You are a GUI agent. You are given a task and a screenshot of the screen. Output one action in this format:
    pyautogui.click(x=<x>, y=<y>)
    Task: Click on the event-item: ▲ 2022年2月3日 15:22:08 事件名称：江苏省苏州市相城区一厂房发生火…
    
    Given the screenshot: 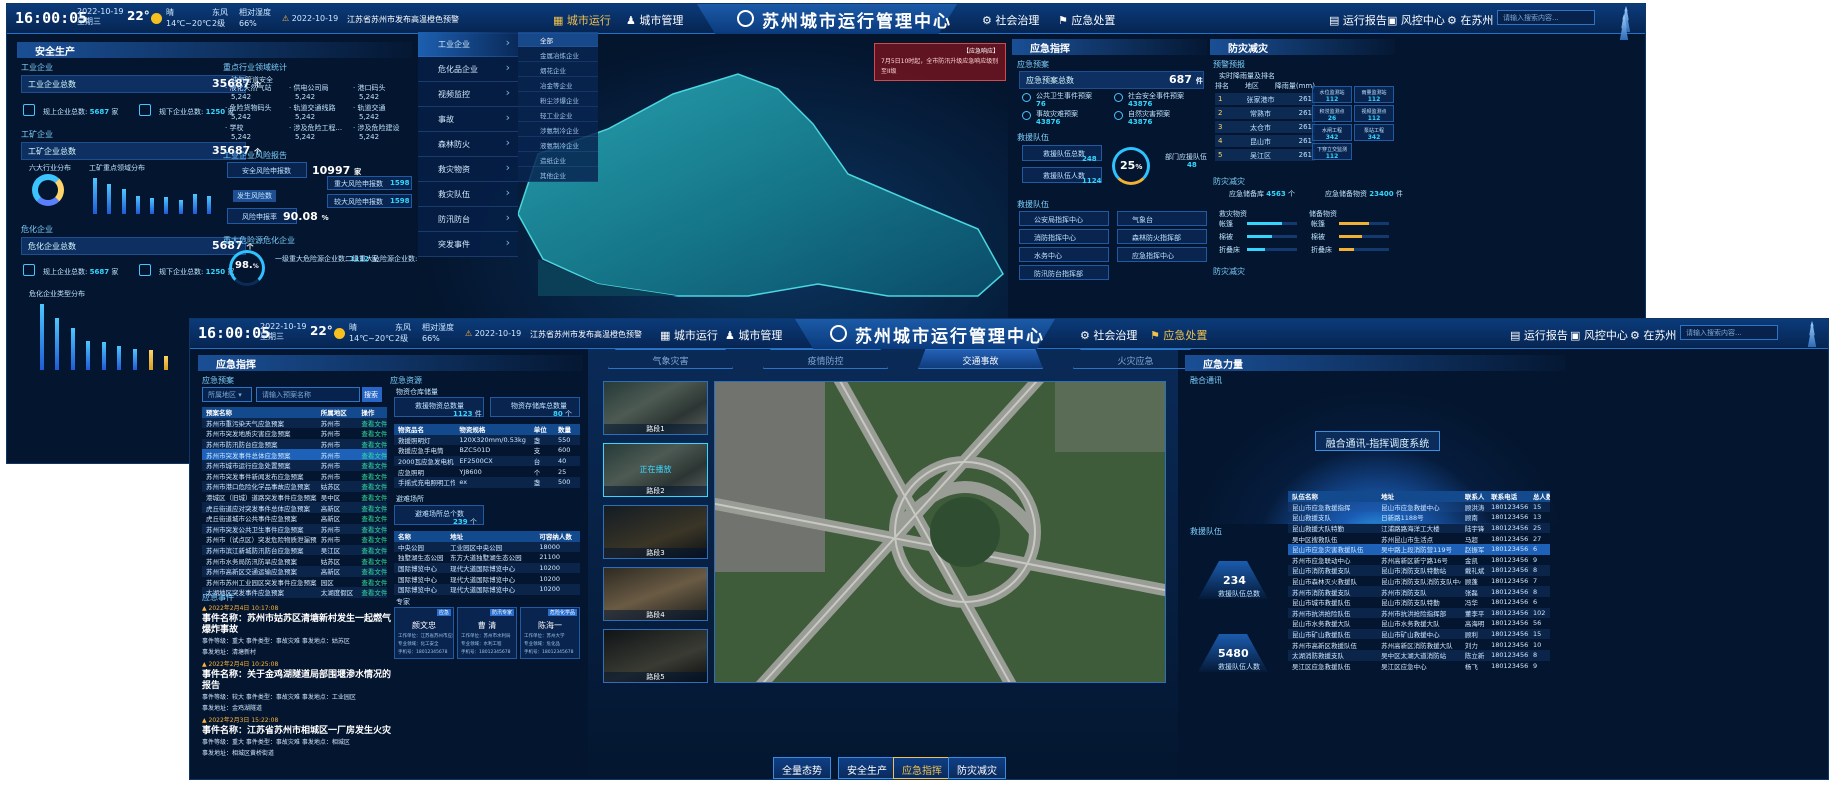 What is the action you would take?
    pyautogui.click(x=297, y=737)
    